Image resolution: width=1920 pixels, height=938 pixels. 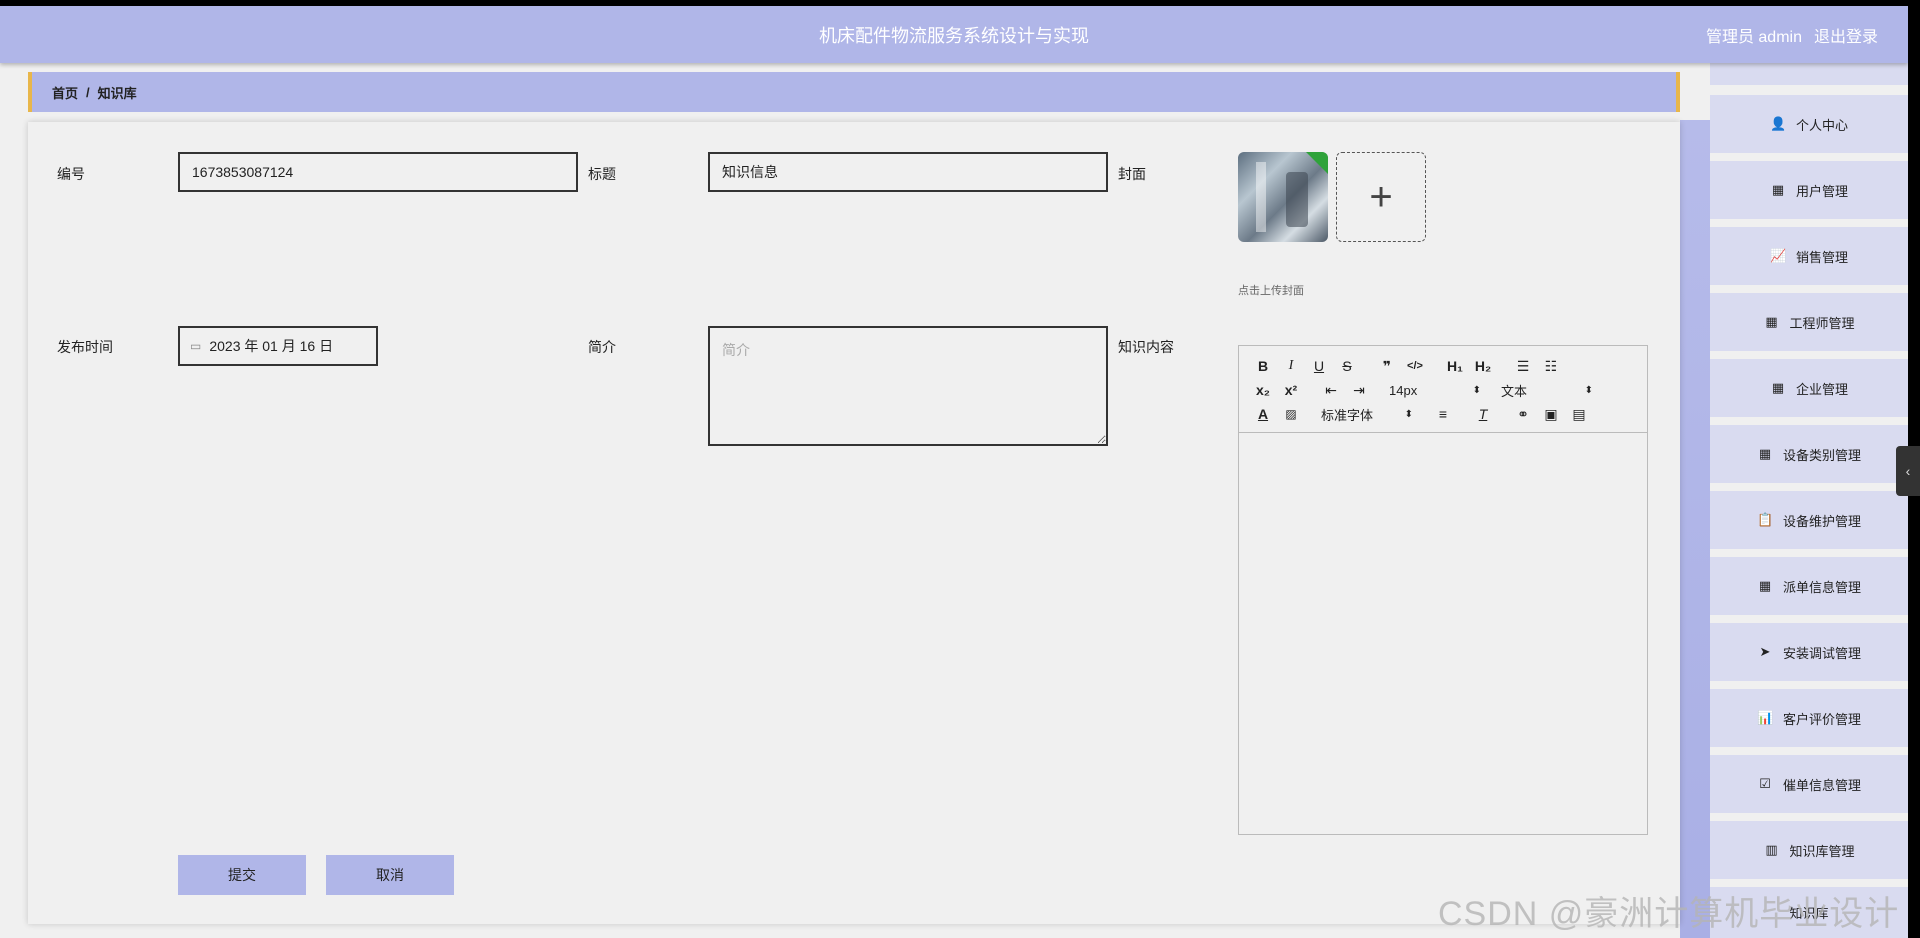 I want to click on publish-date-picker: ▭ 2023 年 01 月 16 日, so click(x=278, y=346).